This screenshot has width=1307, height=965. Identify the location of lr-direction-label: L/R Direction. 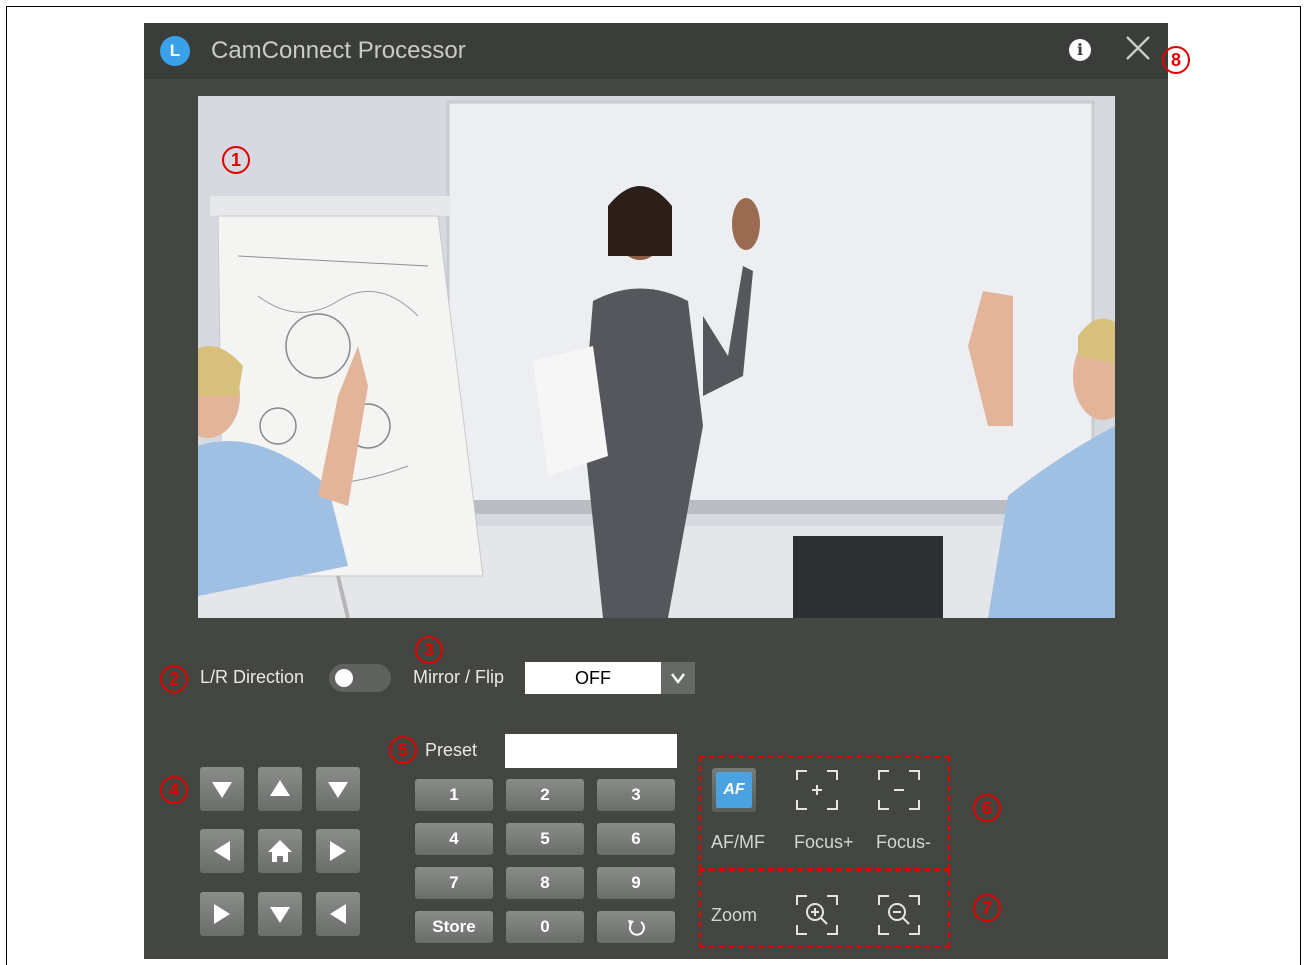
(252, 677).